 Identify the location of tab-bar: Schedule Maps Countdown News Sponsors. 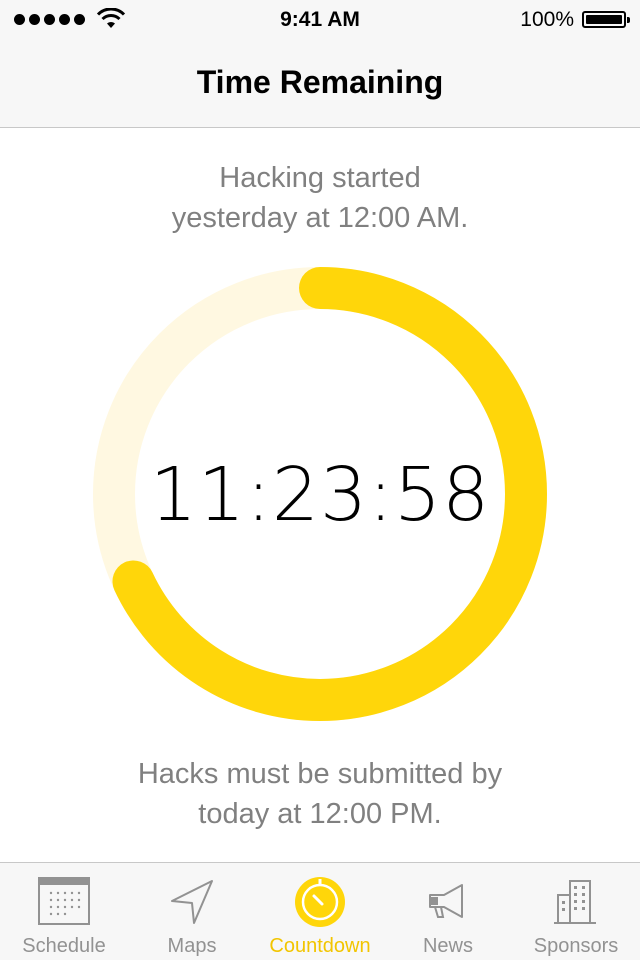
(320, 911).